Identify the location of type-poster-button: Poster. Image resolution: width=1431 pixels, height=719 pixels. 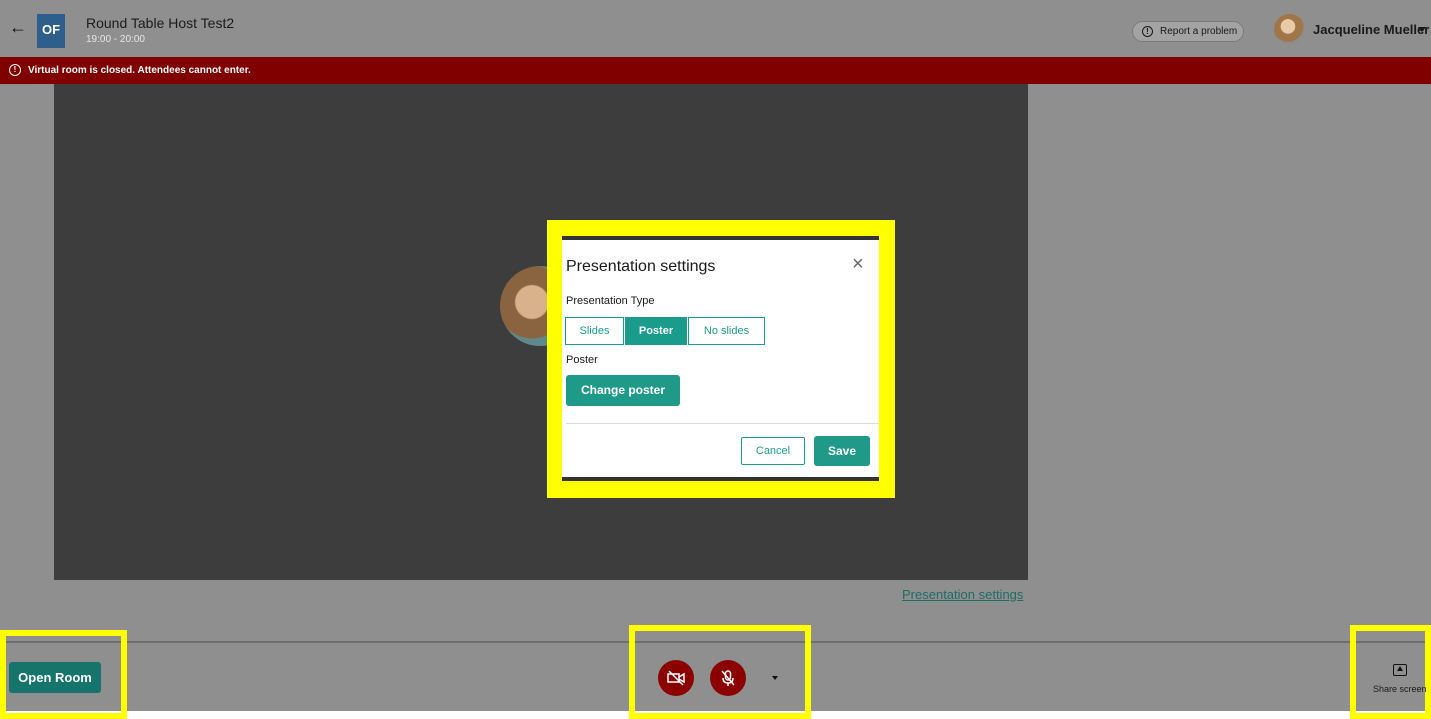
(656, 331).